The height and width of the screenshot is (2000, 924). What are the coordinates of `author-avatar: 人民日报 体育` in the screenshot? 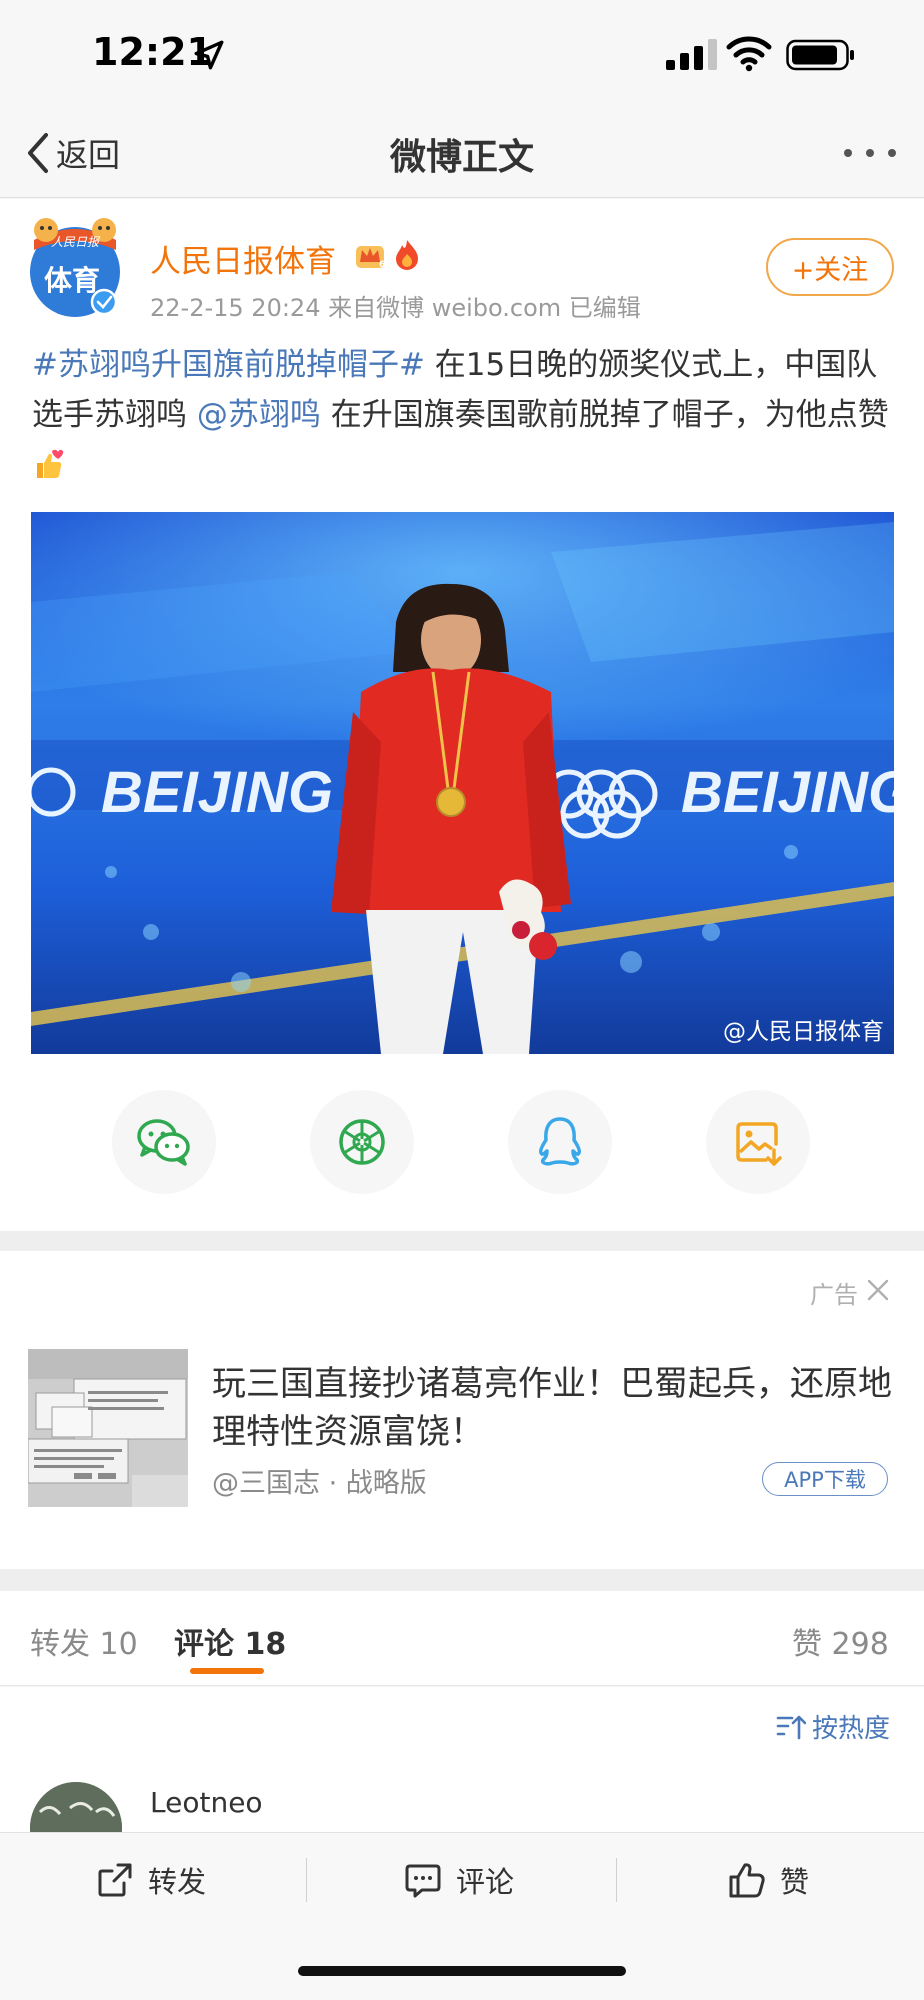 It's located at (75, 265).